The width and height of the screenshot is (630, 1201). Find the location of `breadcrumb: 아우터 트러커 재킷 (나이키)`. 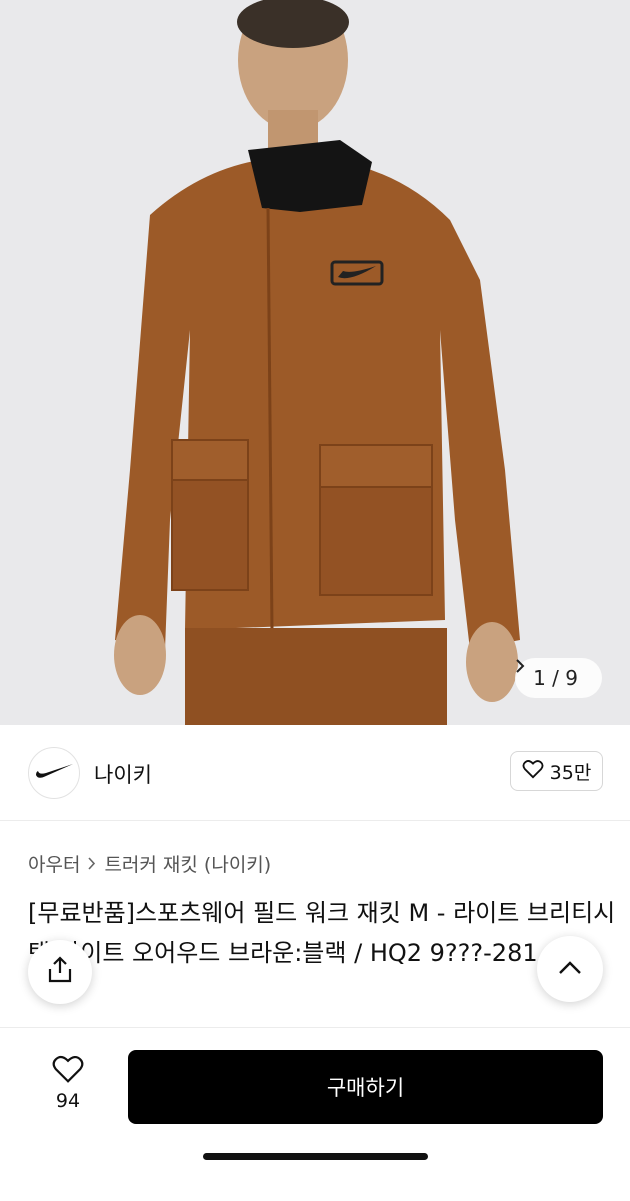

breadcrumb: 아우터 트러커 재킷 (나이키) is located at coordinates (149, 863).